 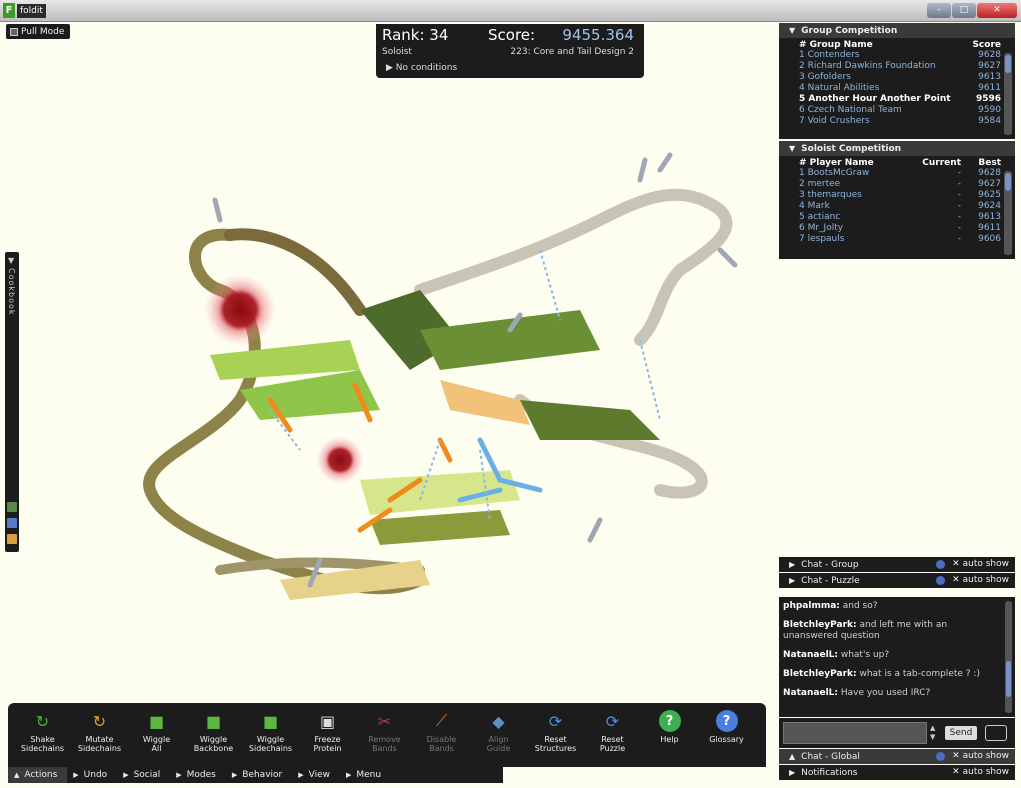 I want to click on group-name: 4 Natural Abilities, so click(x=839, y=88).